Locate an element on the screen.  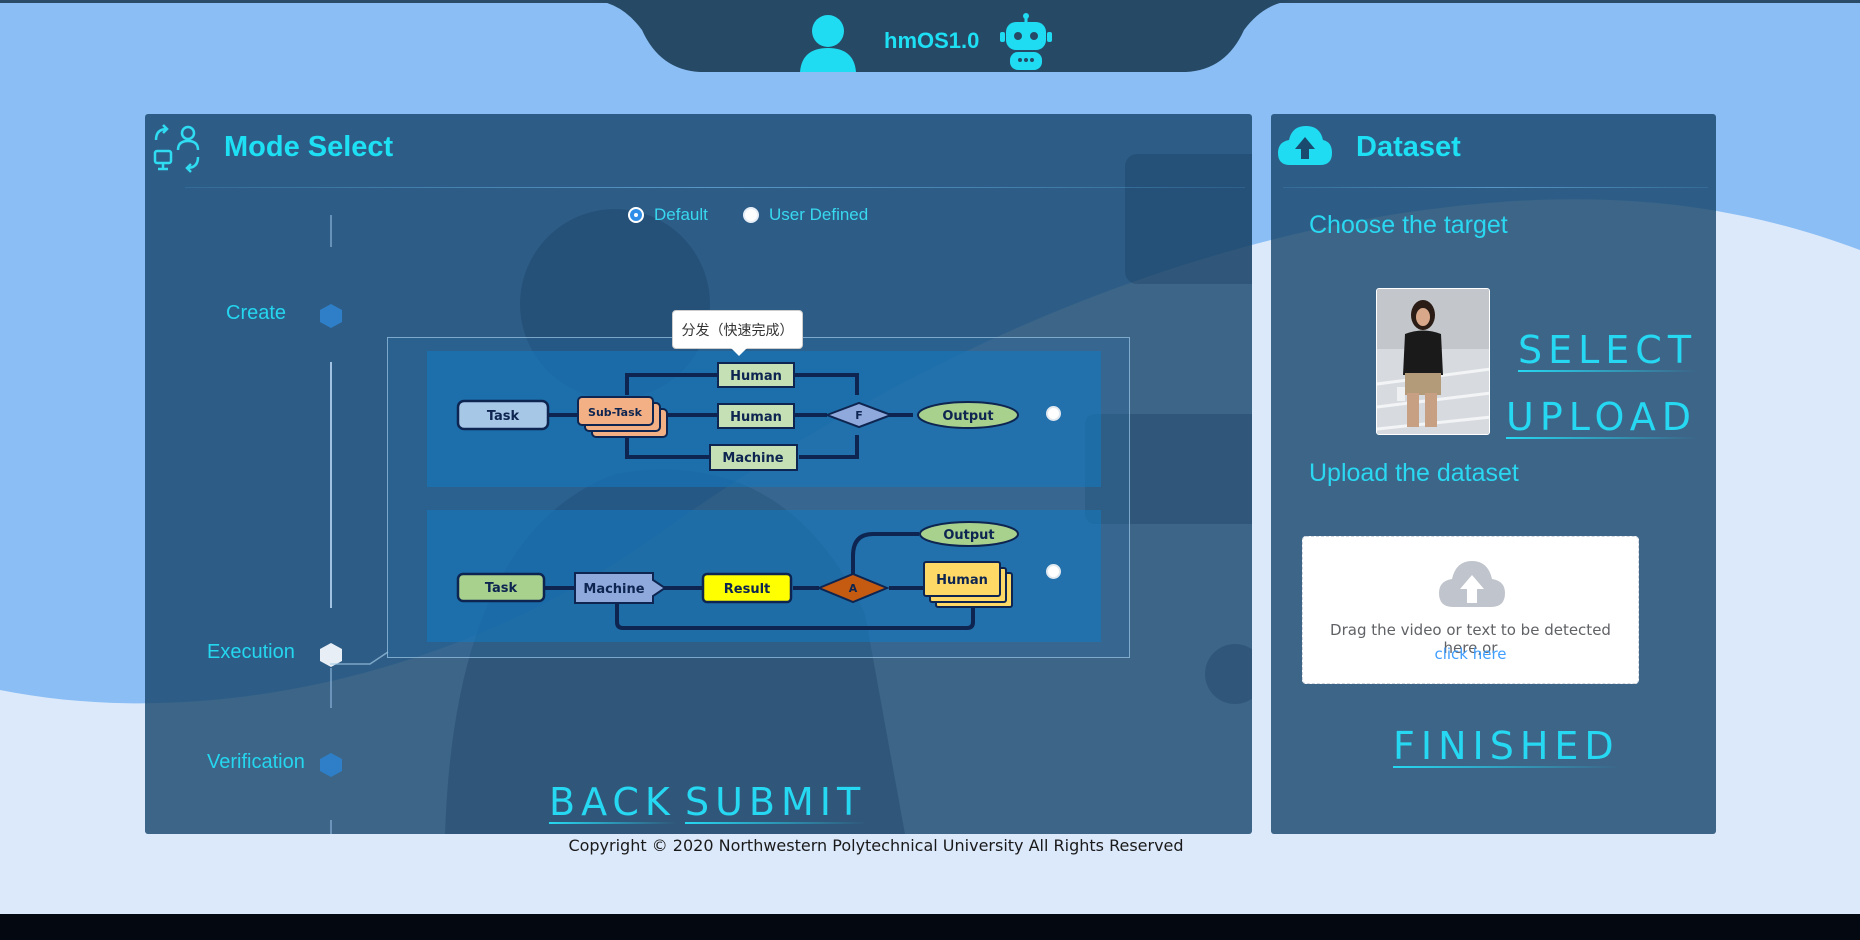
flow2-output-label: Output is located at coordinates (968, 535).